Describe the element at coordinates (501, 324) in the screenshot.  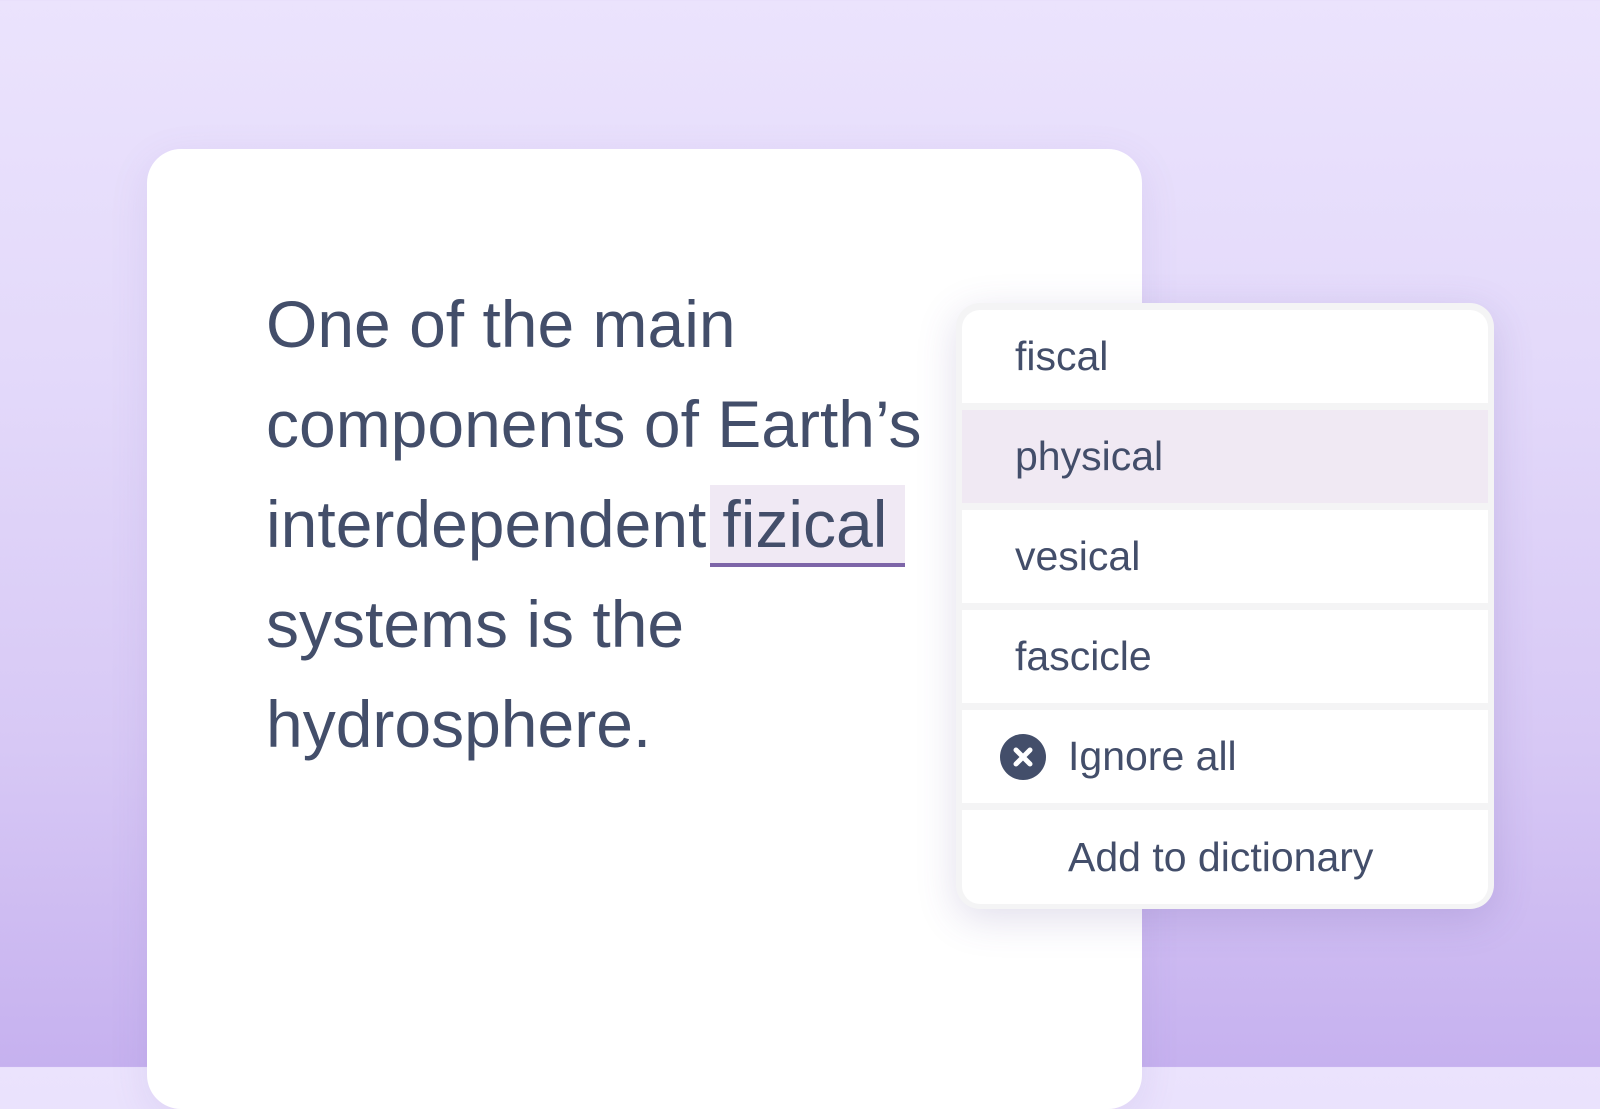
I see `document-line-1: One of the main` at that location.